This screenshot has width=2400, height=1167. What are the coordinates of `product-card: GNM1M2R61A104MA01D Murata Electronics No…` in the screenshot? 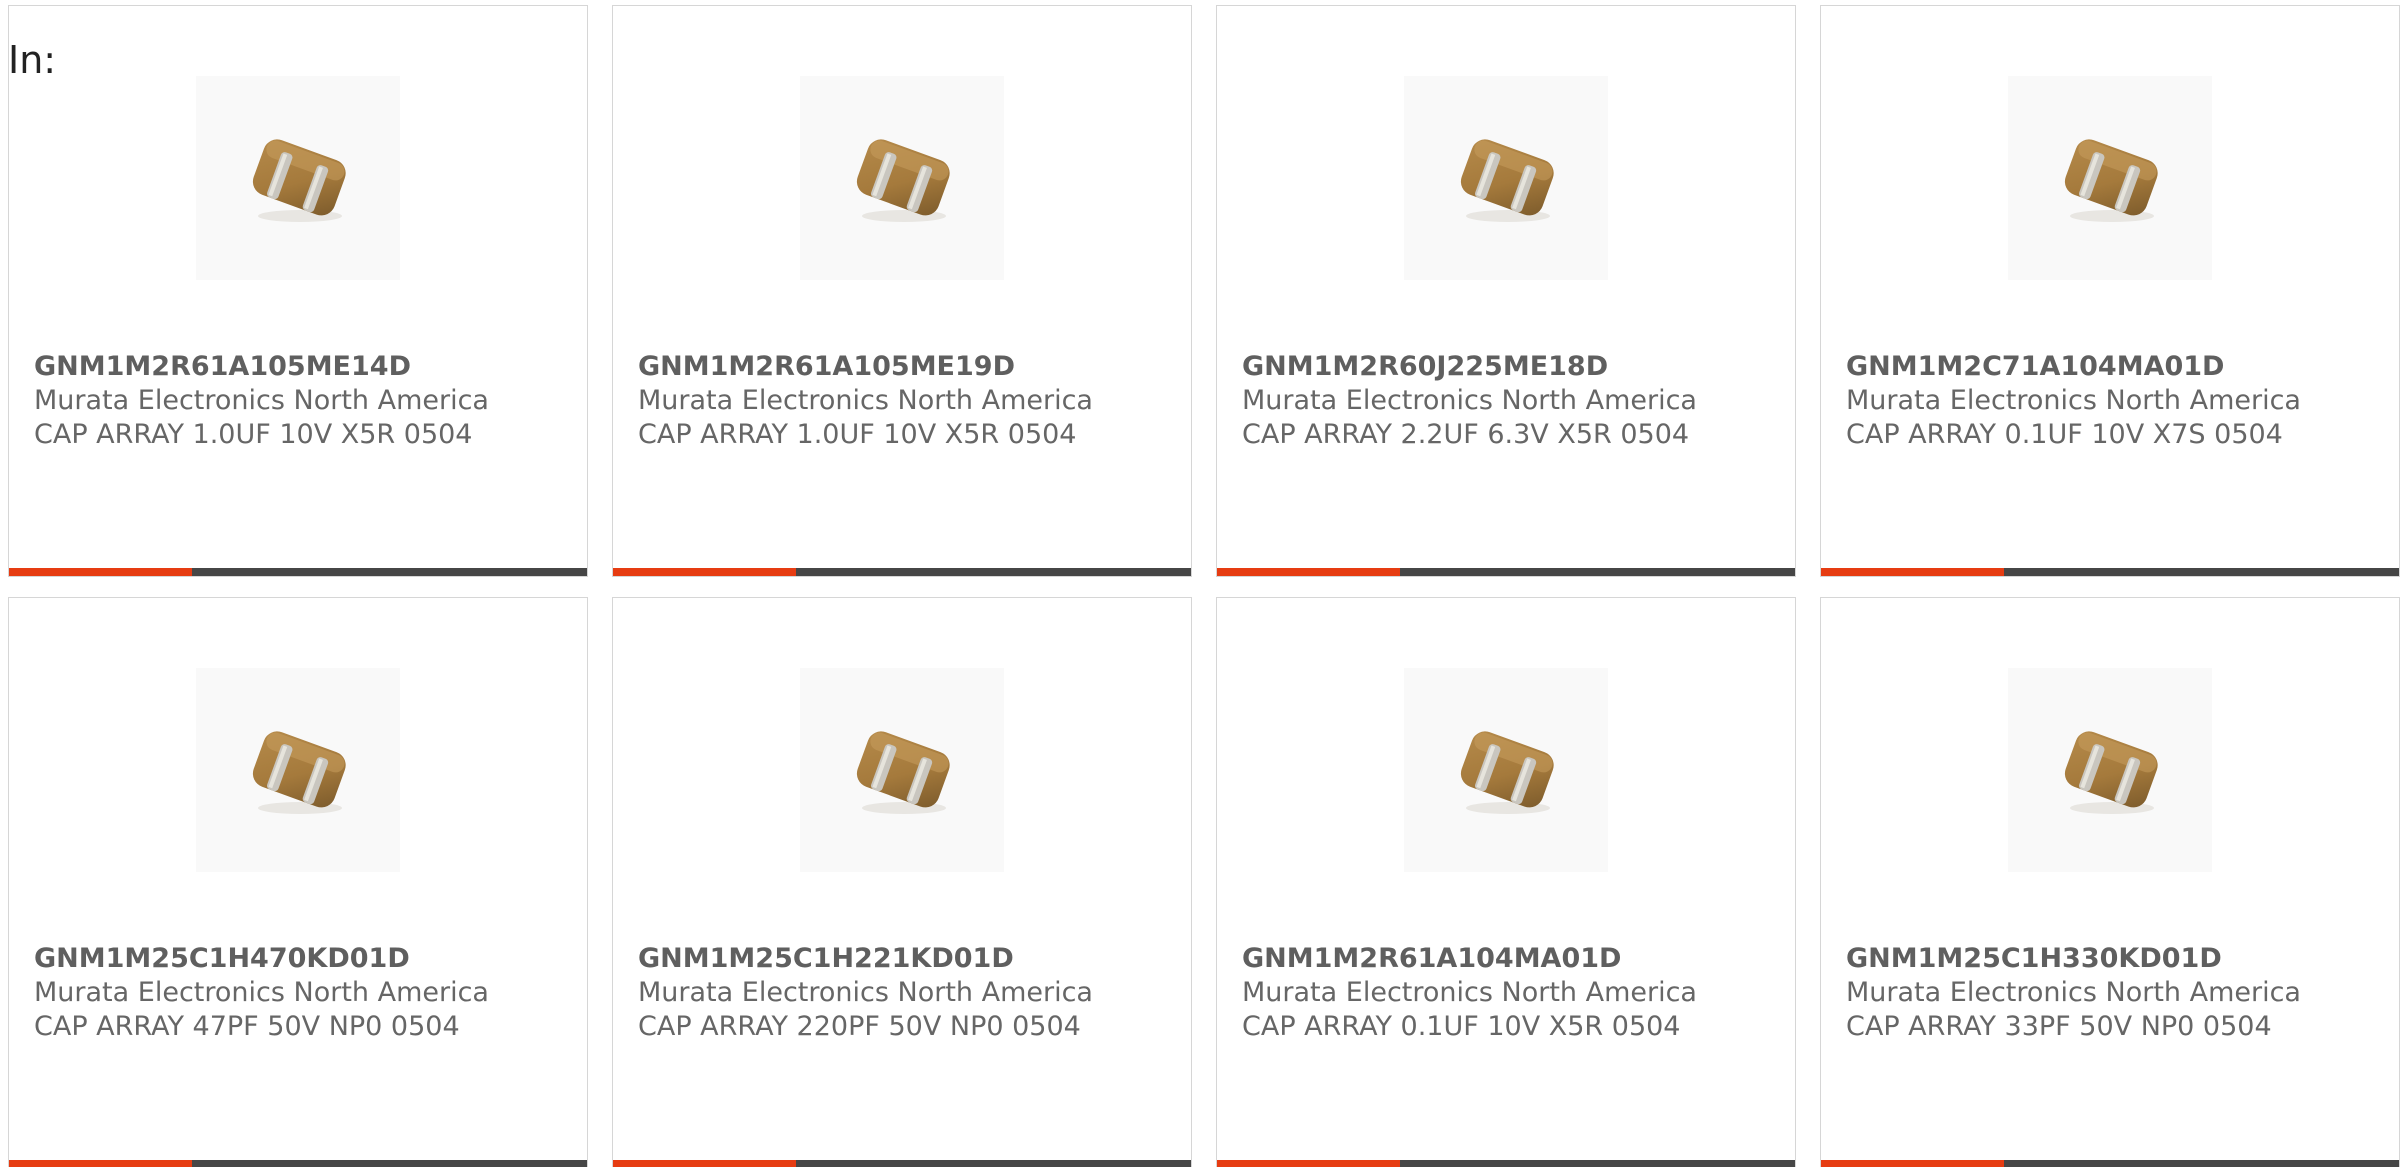 It's located at (1506, 882).